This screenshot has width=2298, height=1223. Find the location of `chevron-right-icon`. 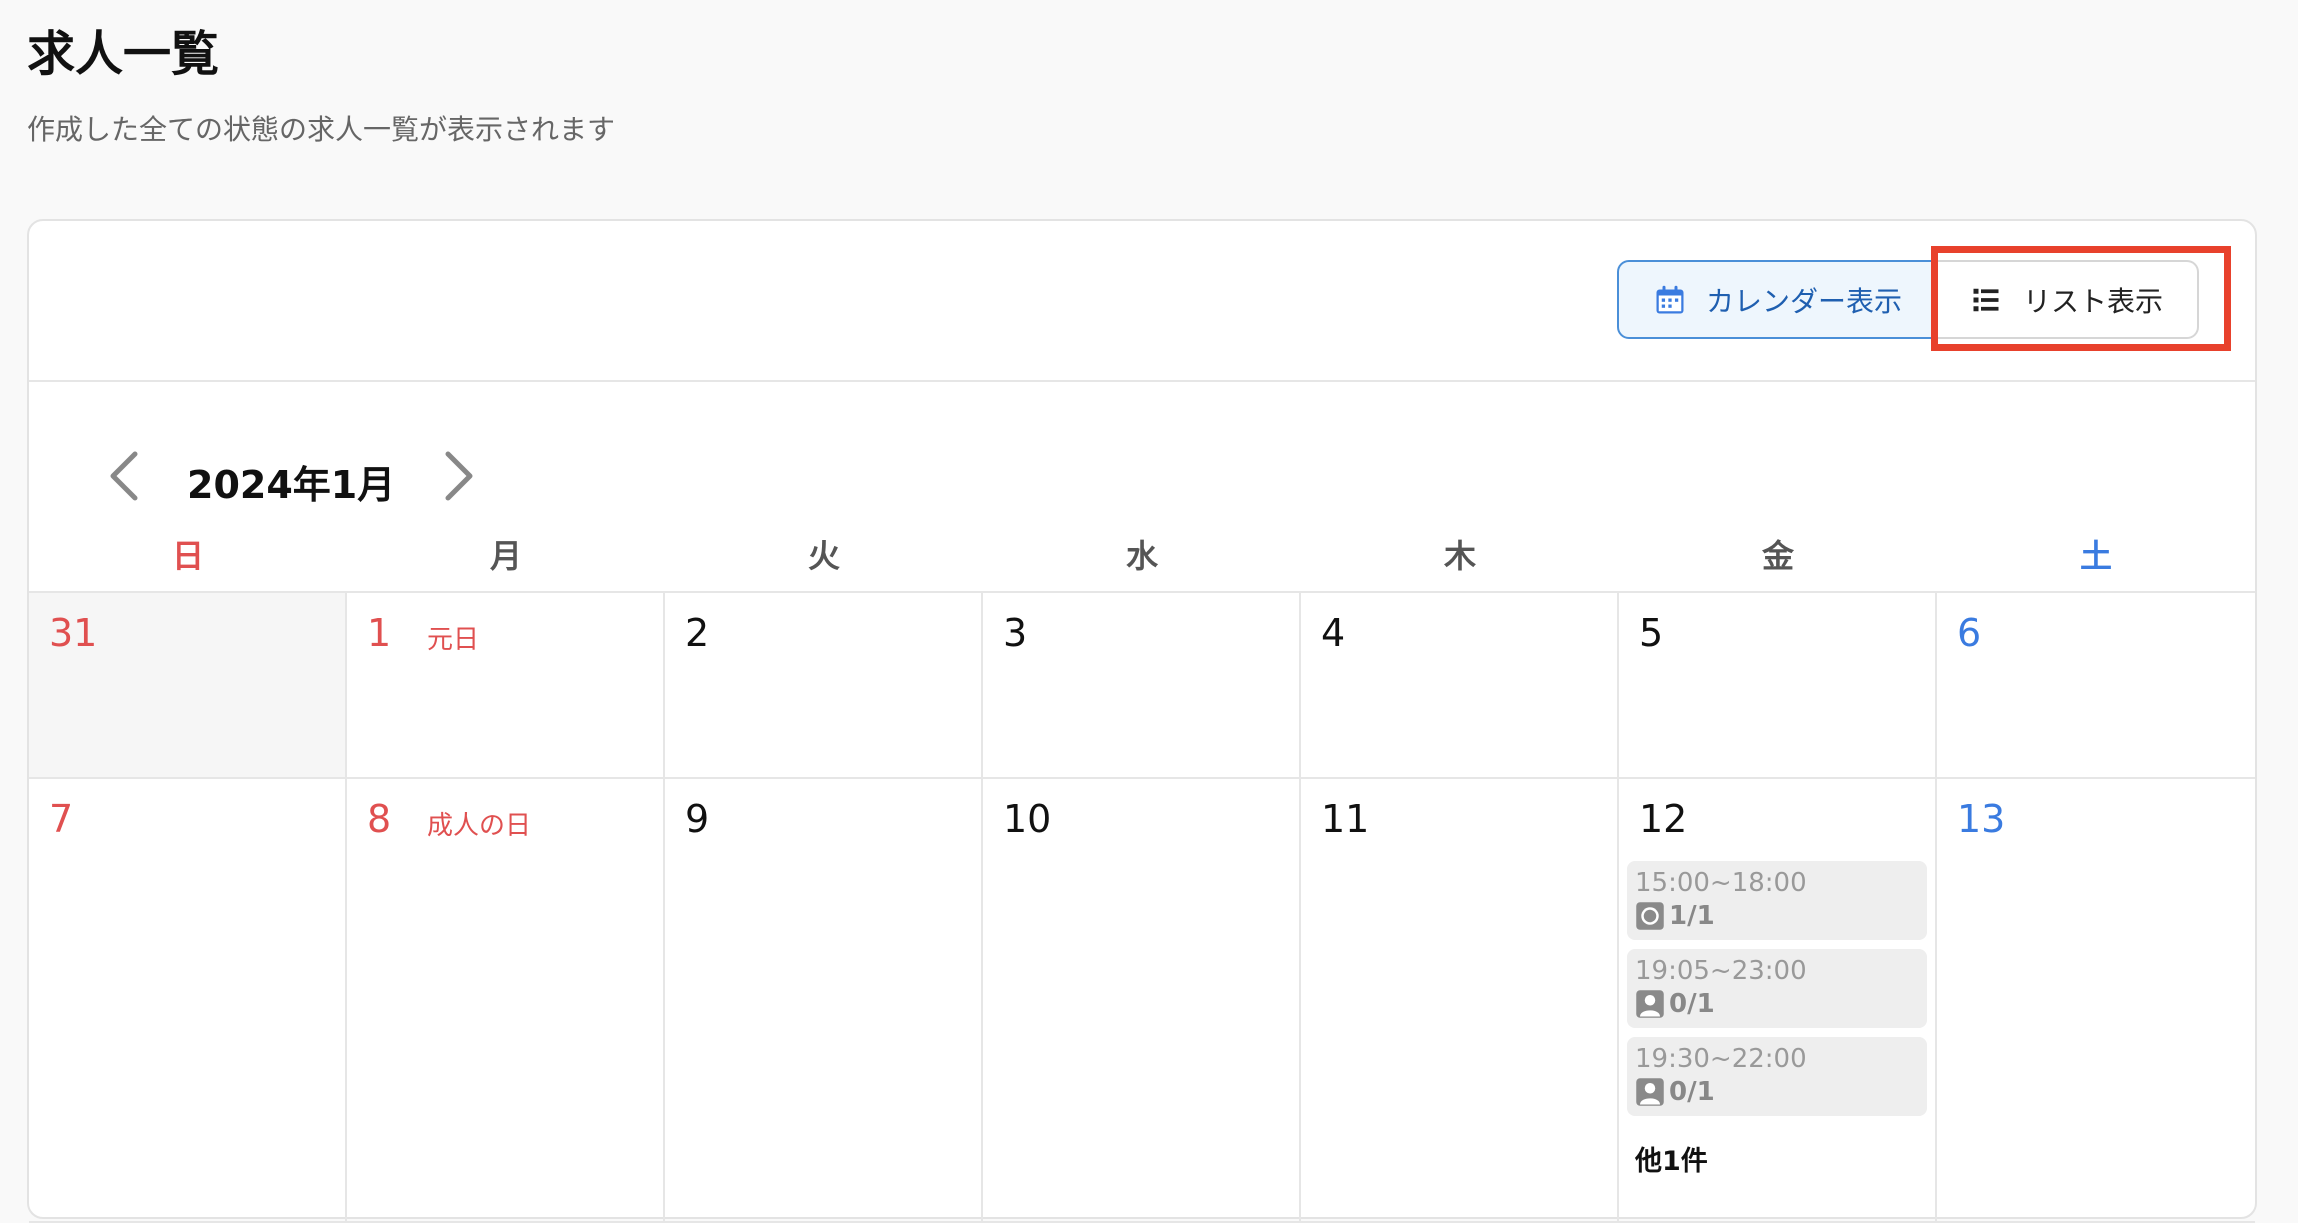

chevron-right-icon is located at coordinates (459, 480).